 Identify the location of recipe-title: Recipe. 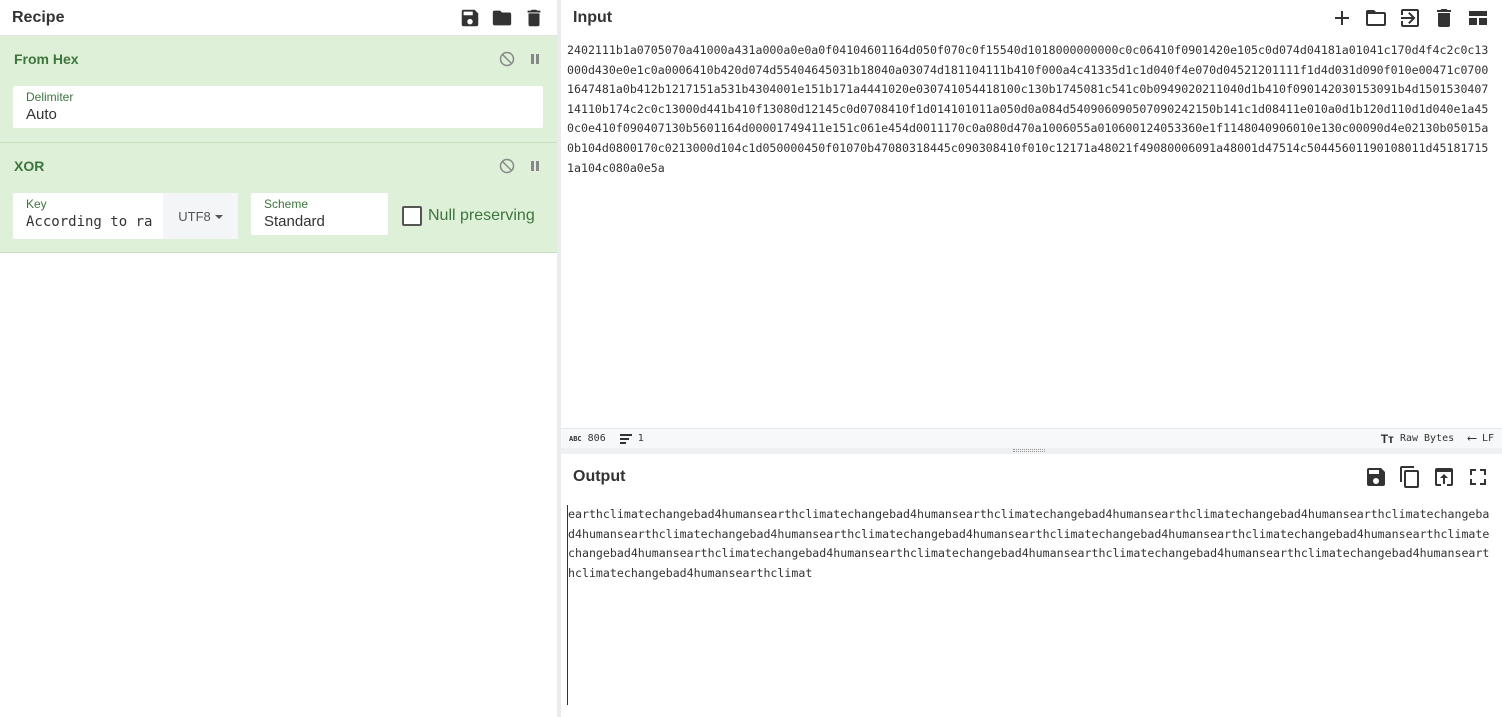
(38, 17).